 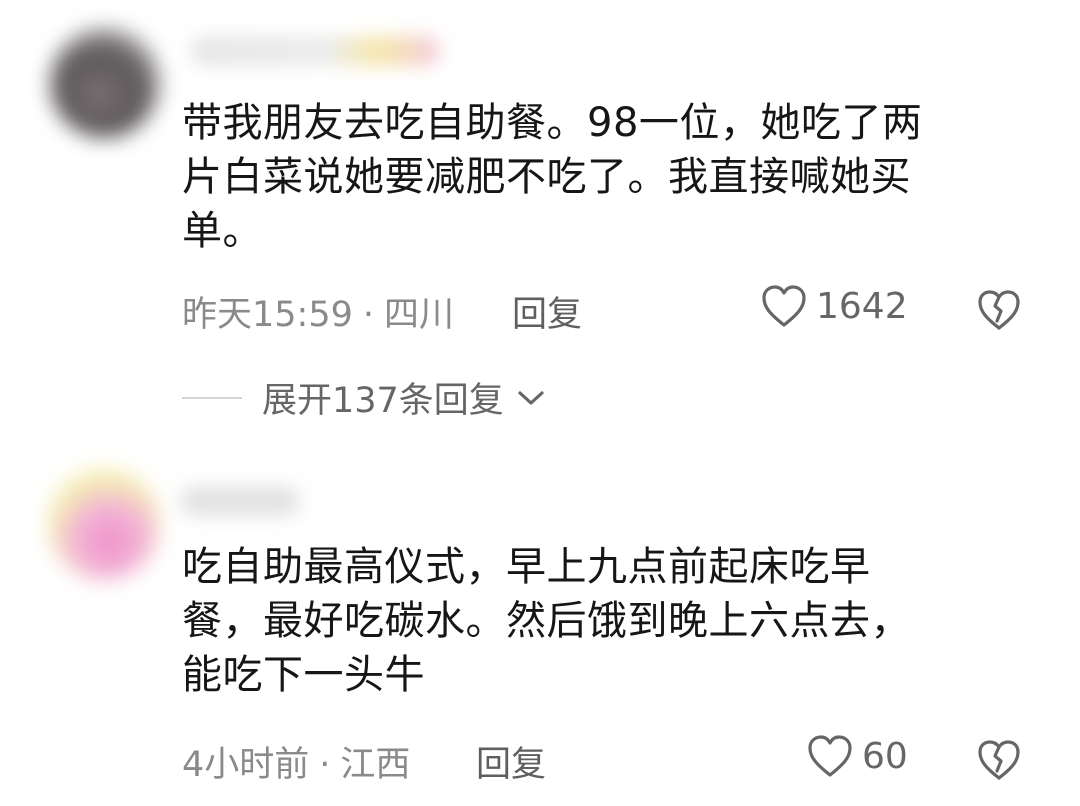 What do you see at coordinates (375, 765) in the screenshot?
I see `comment-location: 江西` at bounding box center [375, 765].